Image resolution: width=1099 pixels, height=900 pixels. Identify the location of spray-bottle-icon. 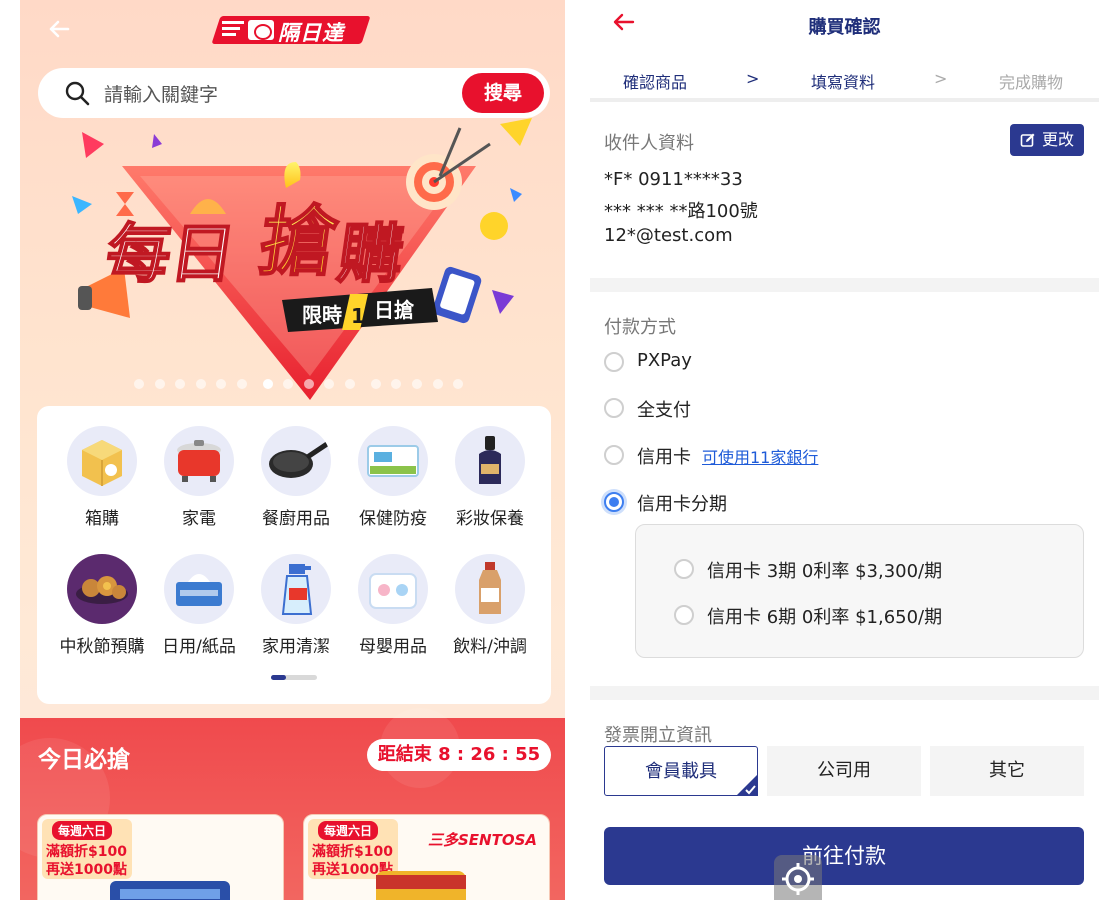
(297, 589).